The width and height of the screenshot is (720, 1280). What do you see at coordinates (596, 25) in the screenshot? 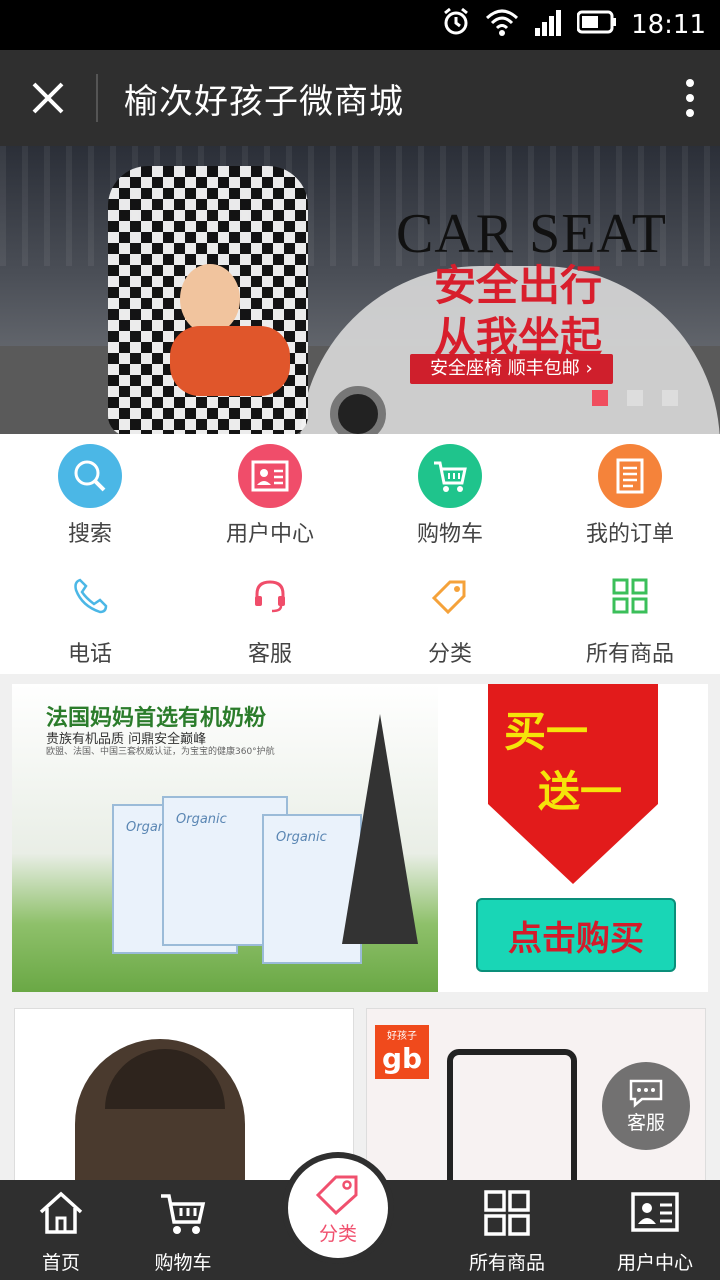
I see `battery-icon` at bounding box center [596, 25].